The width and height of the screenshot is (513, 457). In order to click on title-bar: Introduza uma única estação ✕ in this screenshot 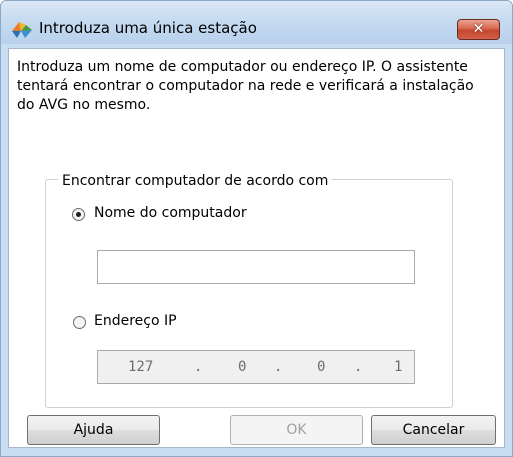, I will do `click(256, 22)`.